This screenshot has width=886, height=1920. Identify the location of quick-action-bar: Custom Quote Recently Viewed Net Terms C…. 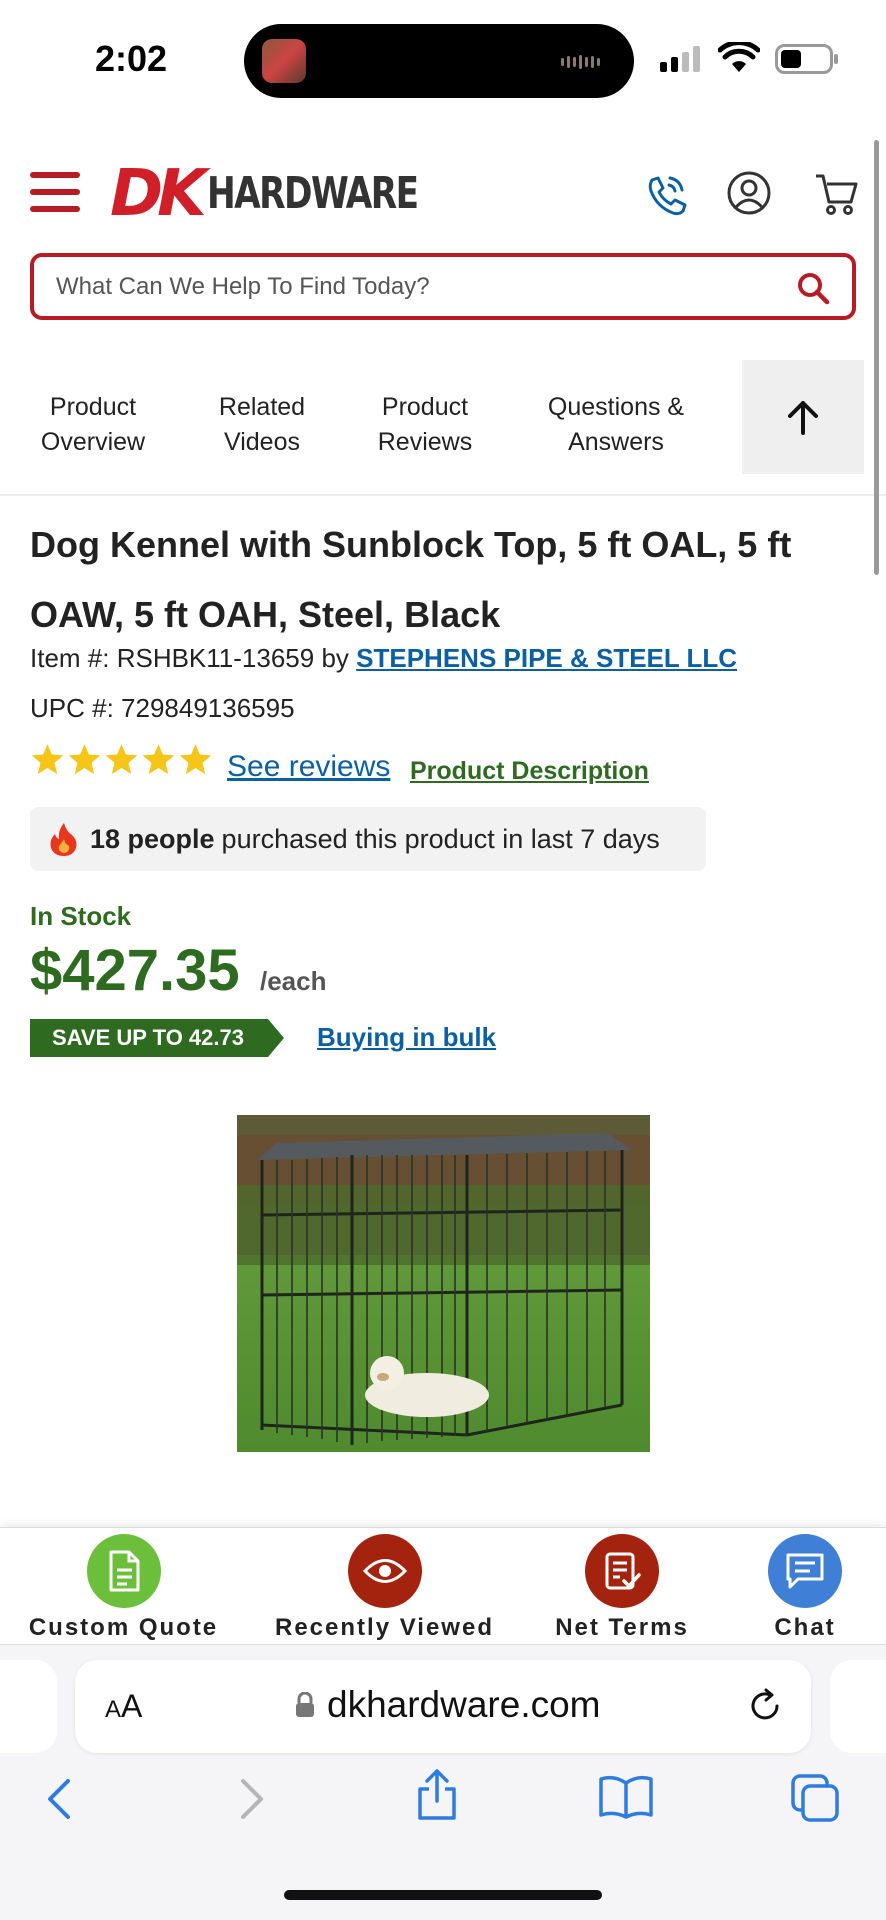
(443, 1586).